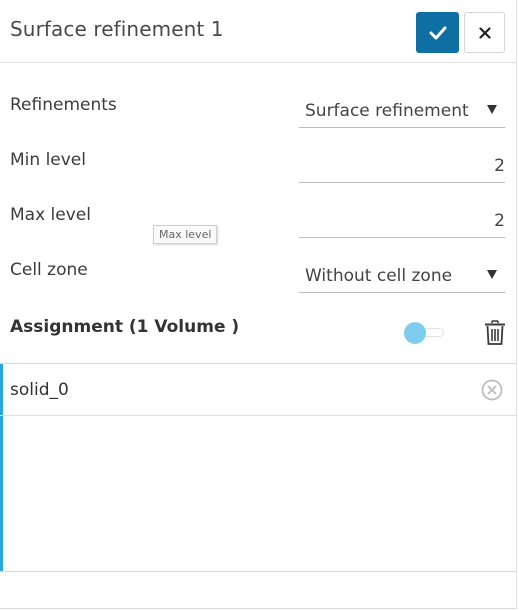 The image size is (519, 611). Describe the element at coordinates (379, 276) in the screenshot. I see `cell-zone-value: Without cell zone` at that location.